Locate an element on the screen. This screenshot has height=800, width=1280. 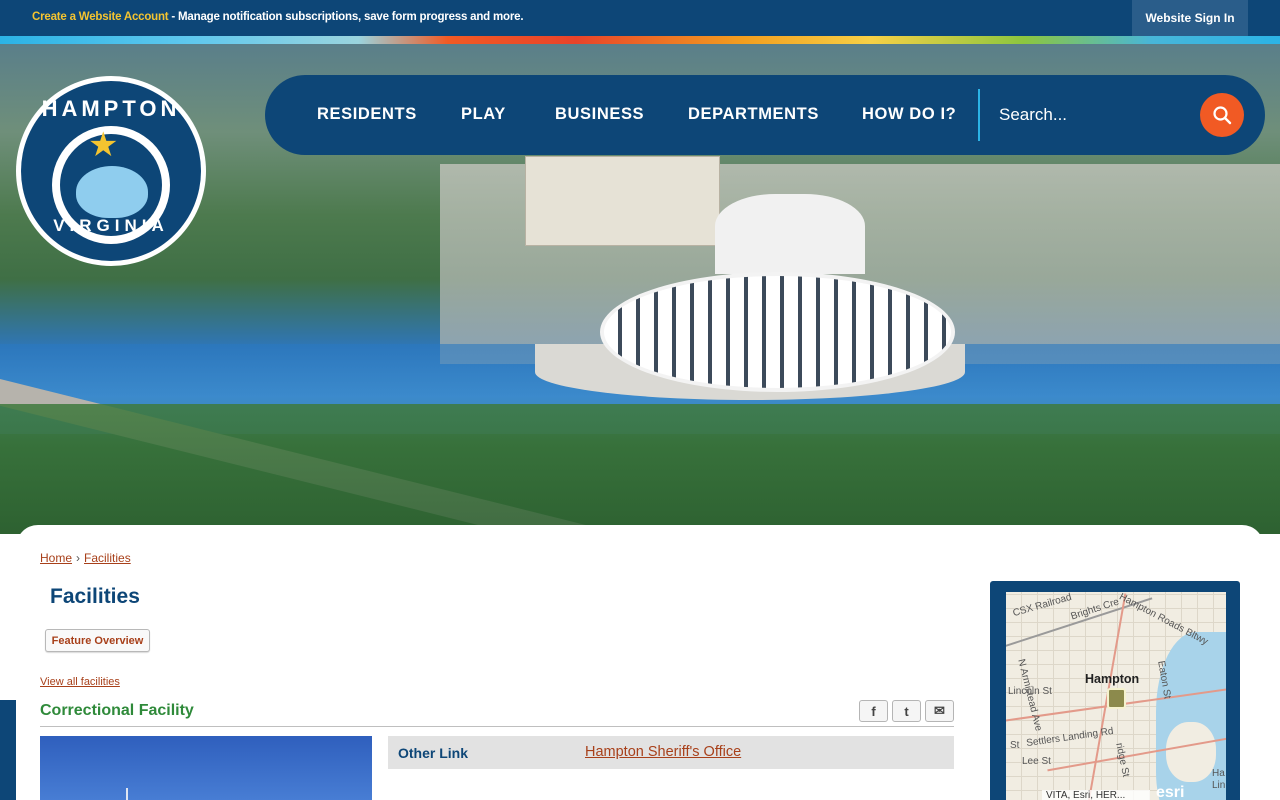
hampton-logo: ★ HAMPTON VIRGINIA is located at coordinates (111, 171).